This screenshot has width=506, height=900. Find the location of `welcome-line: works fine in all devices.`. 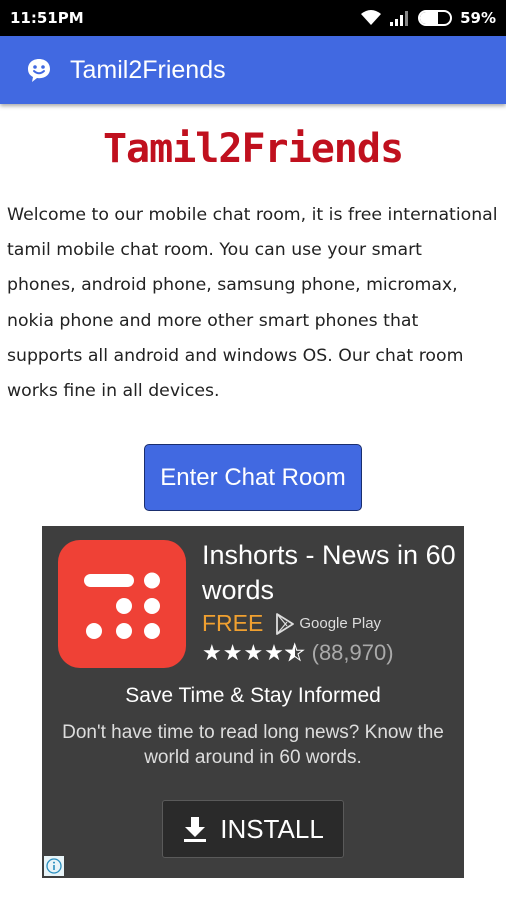

welcome-line: works fine in all devices. is located at coordinates (113, 391).